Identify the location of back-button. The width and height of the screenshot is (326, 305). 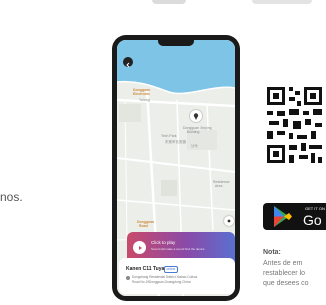
(128, 62).